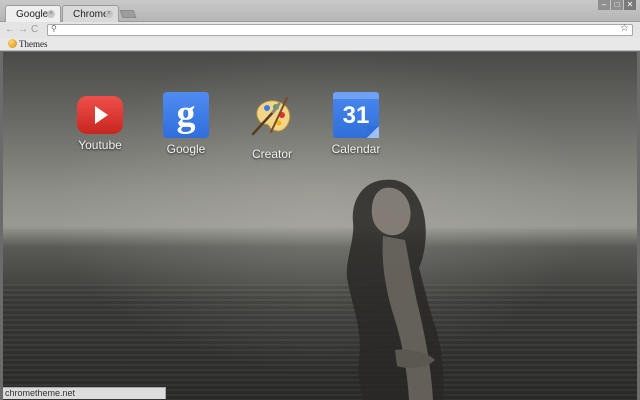 This screenshot has height=400, width=640. What do you see at coordinates (271, 116) in the screenshot?
I see `palette-icon` at bounding box center [271, 116].